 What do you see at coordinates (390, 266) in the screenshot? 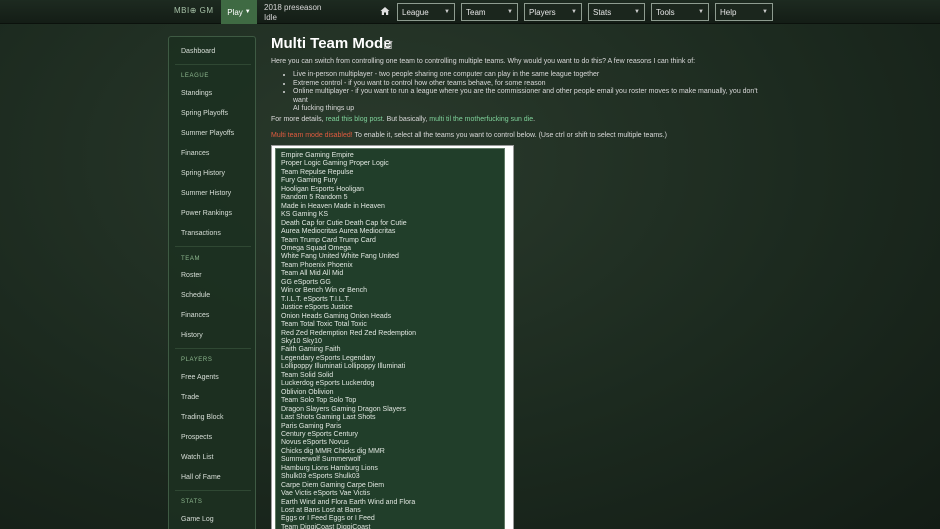
I see `team-option: Team Phoenix Phoenix` at bounding box center [390, 266].